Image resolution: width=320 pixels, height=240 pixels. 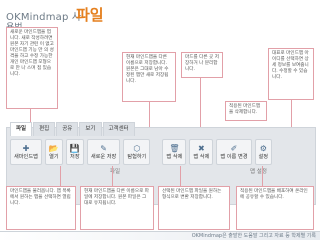 I want to click on folder-icon: 📂, so click(x=53, y=148).